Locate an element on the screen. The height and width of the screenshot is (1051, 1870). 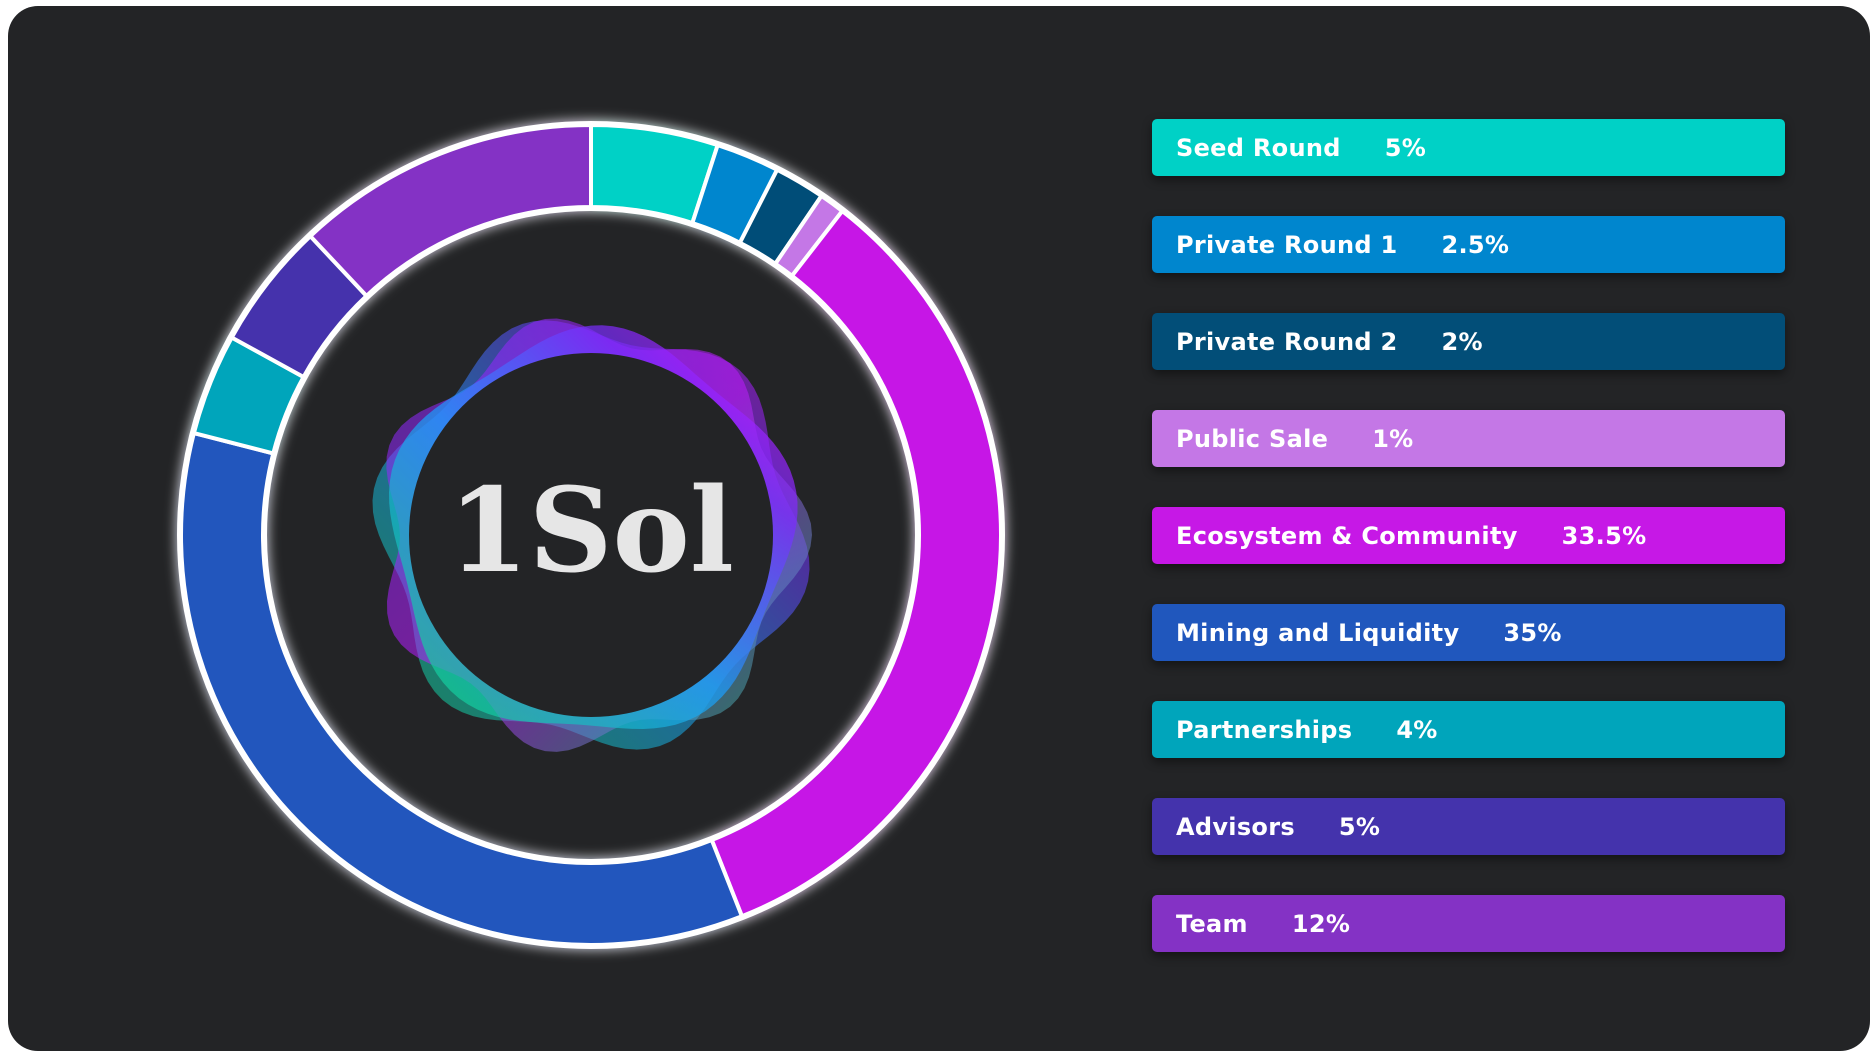
legend-row-ecosystem-and-community: Ecosystem & Community 33.5% is located at coordinates (1468, 535).